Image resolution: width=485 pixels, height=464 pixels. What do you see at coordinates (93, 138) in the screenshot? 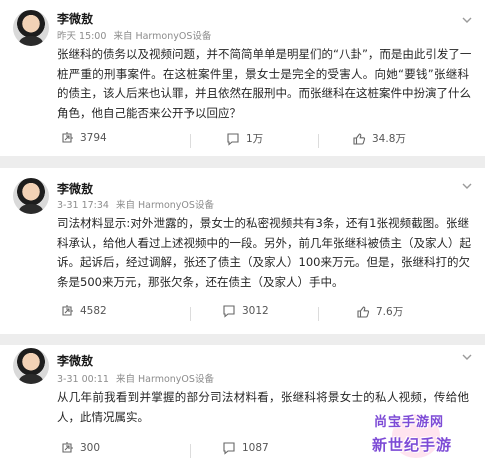
I see `repost-count: 3794` at bounding box center [93, 138].